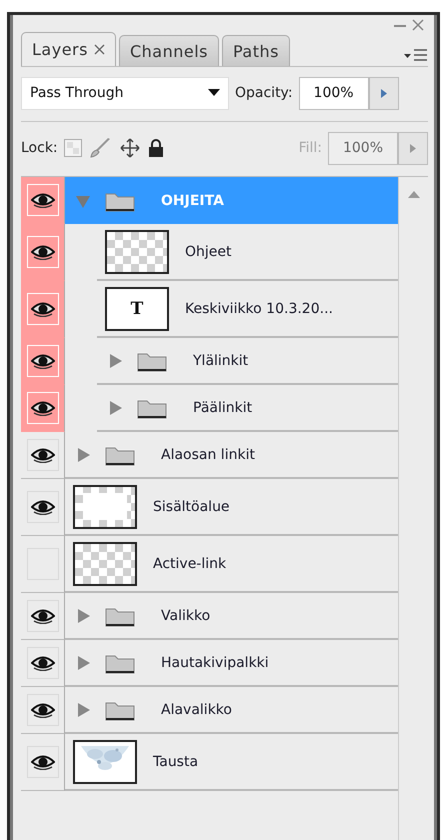 The height and width of the screenshot is (840, 444). I want to click on layer-row: Alaosan linkit, so click(231, 455).